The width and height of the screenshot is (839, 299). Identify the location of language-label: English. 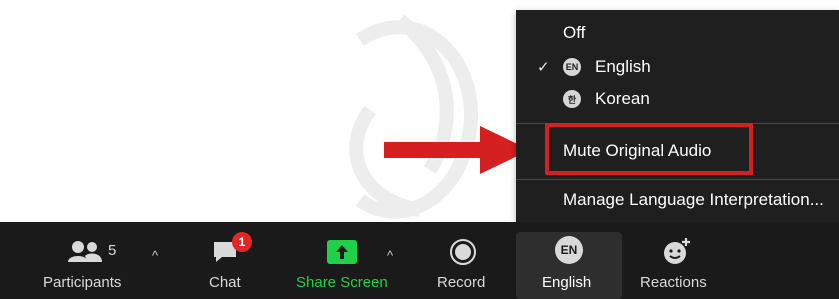
(567, 282).